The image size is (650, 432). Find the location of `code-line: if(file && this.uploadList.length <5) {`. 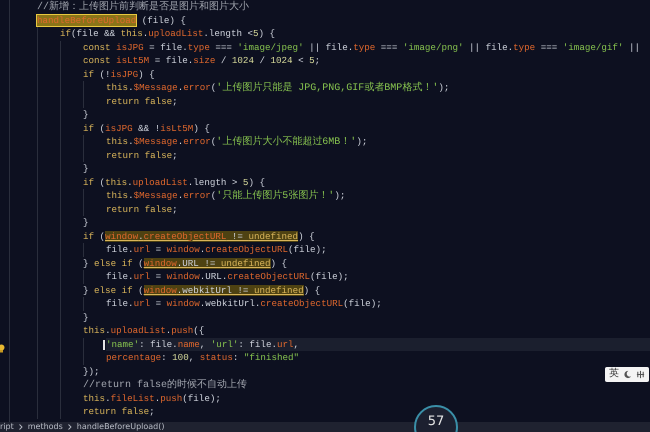

code-line: if(file && this.uploadList.length <5) { is located at coordinates (168, 33).